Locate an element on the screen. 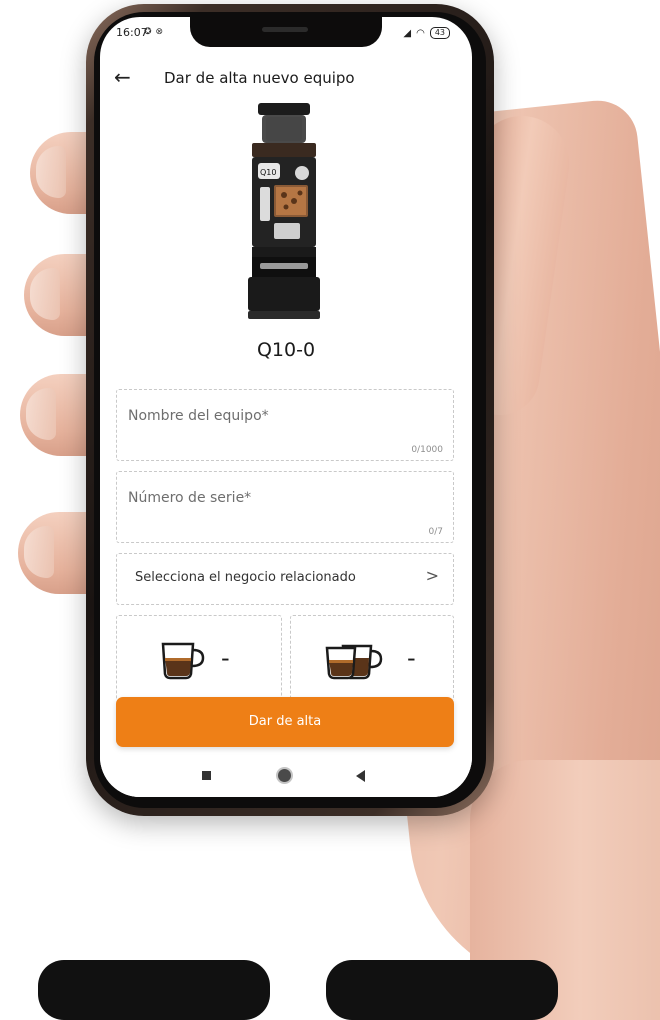  equipment-name-counter: 0/1000 is located at coordinates (427, 450).